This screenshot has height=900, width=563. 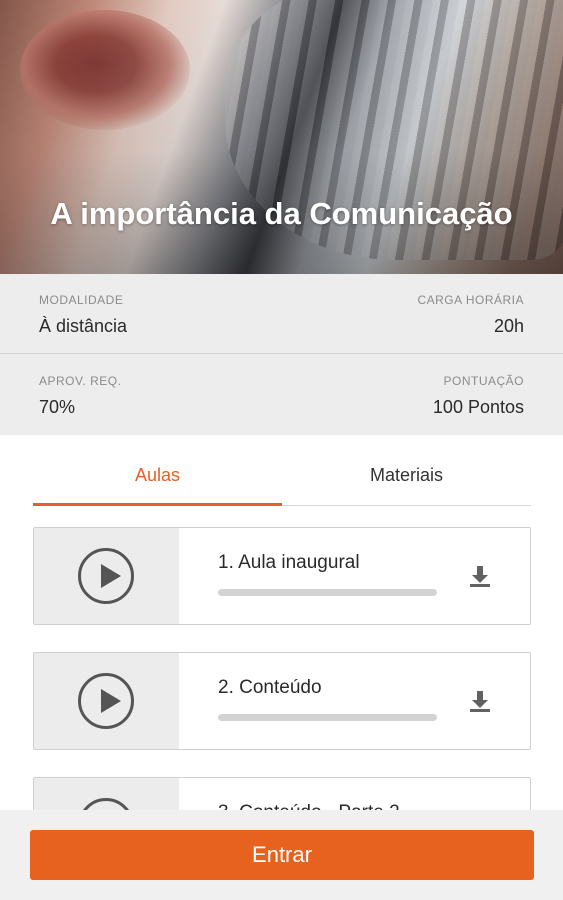 I want to click on lesson-title: 2. Conteúdo, so click(x=270, y=687).